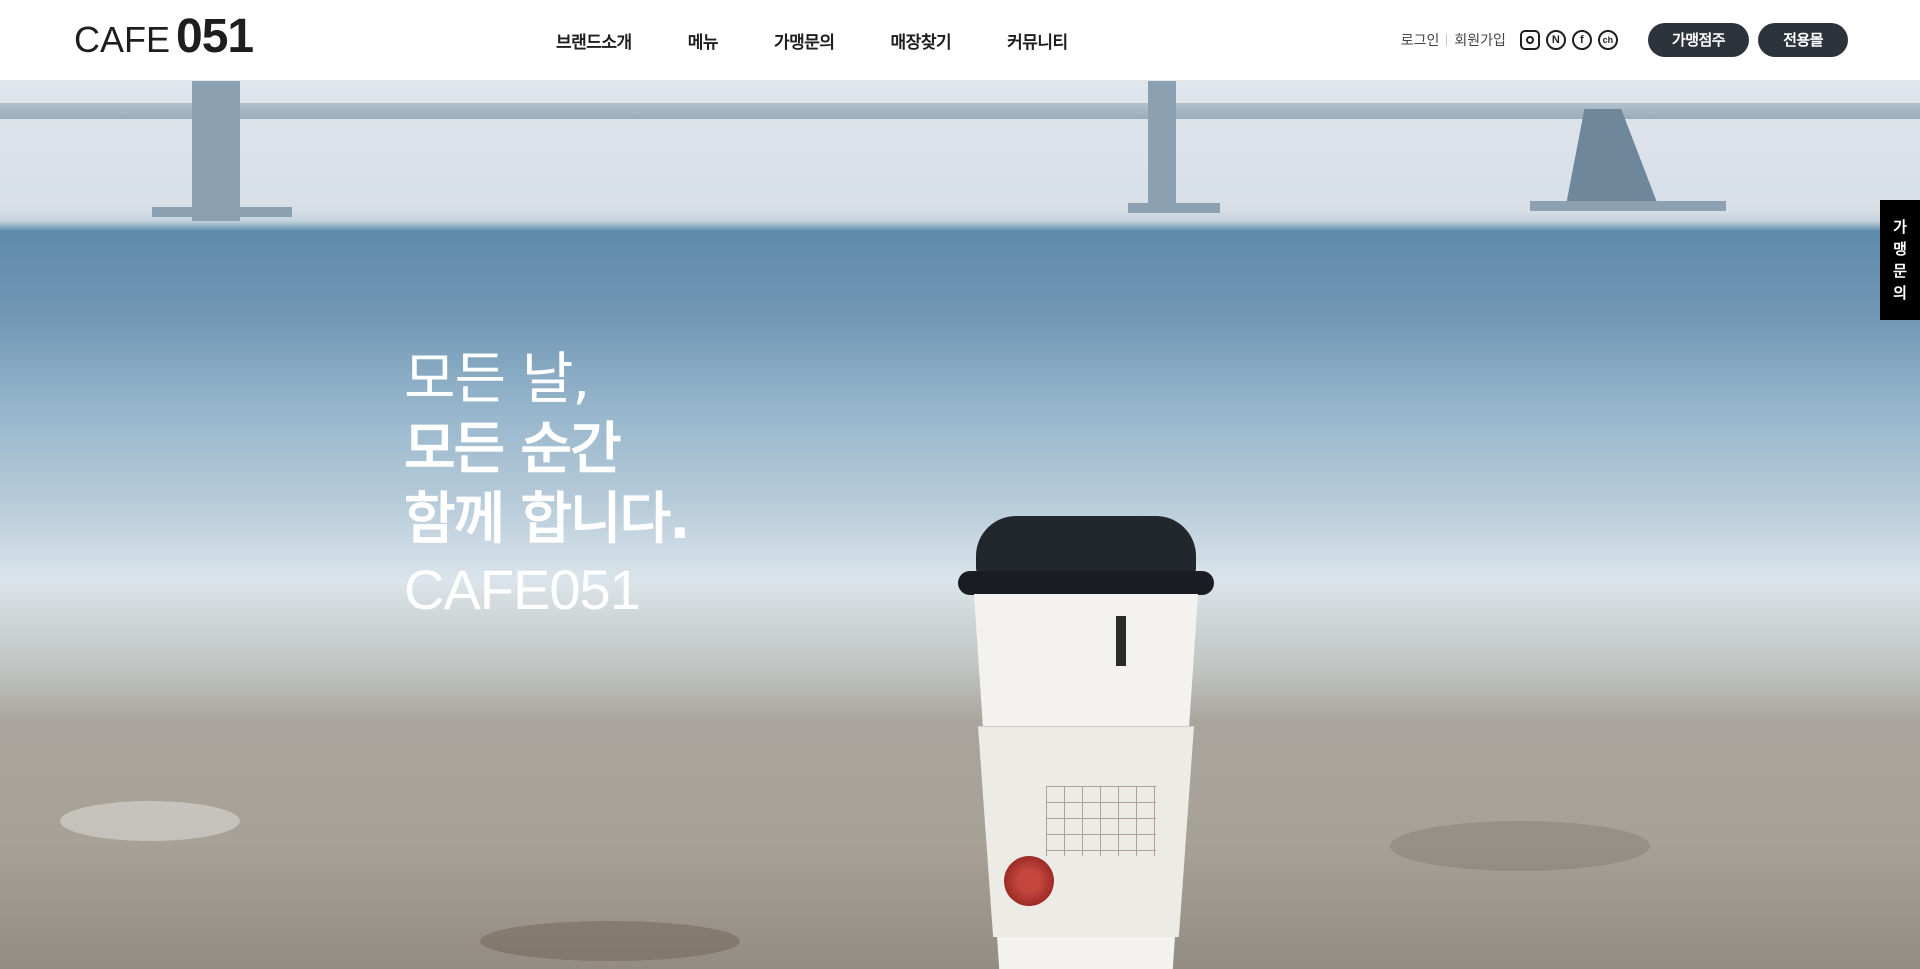 This screenshot has height=969, width=1920. I want to click on kakao-channel-icon: ch, so click(1607, 40).